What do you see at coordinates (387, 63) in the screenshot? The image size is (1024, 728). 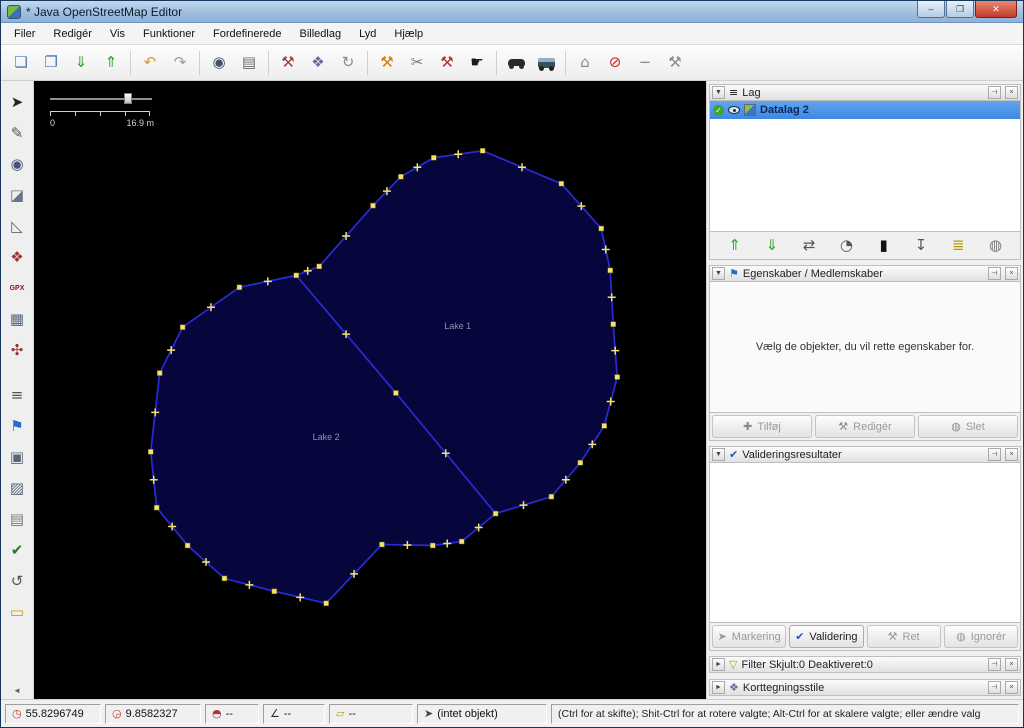 I see `combine-ways-button: ⚒` at bounding box center [387, 63].